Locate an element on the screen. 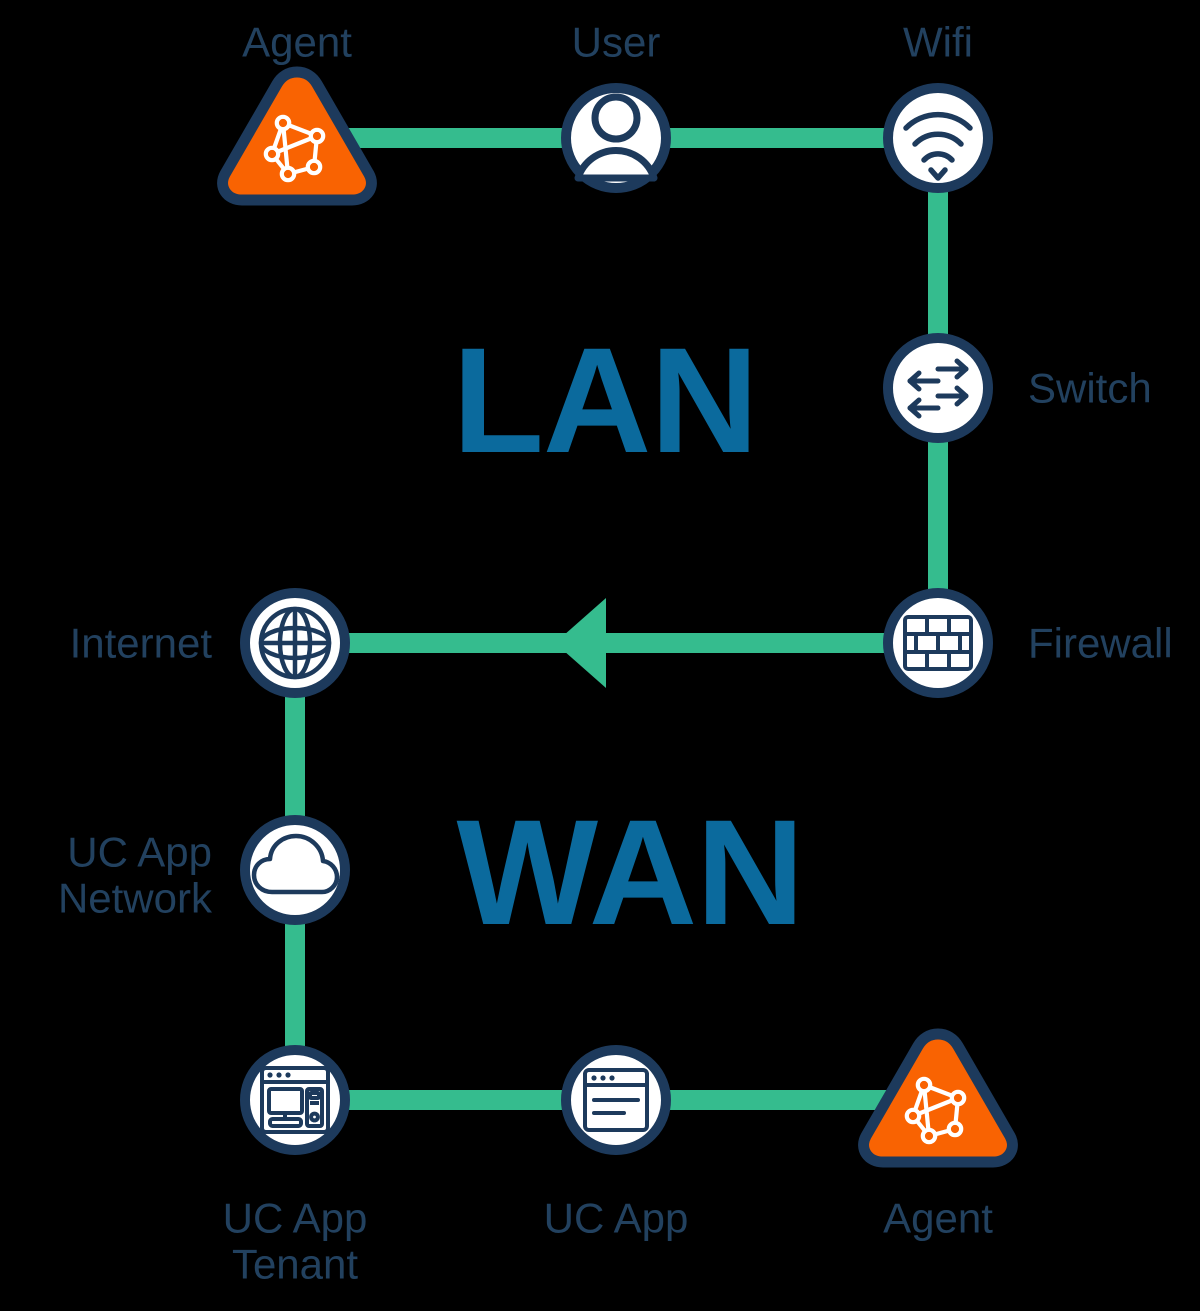 Image resolution: width=1200 pixels, height=1311 pixels. node-label-uc-app-network-line1: UC App is located at coordinates (139, 852).